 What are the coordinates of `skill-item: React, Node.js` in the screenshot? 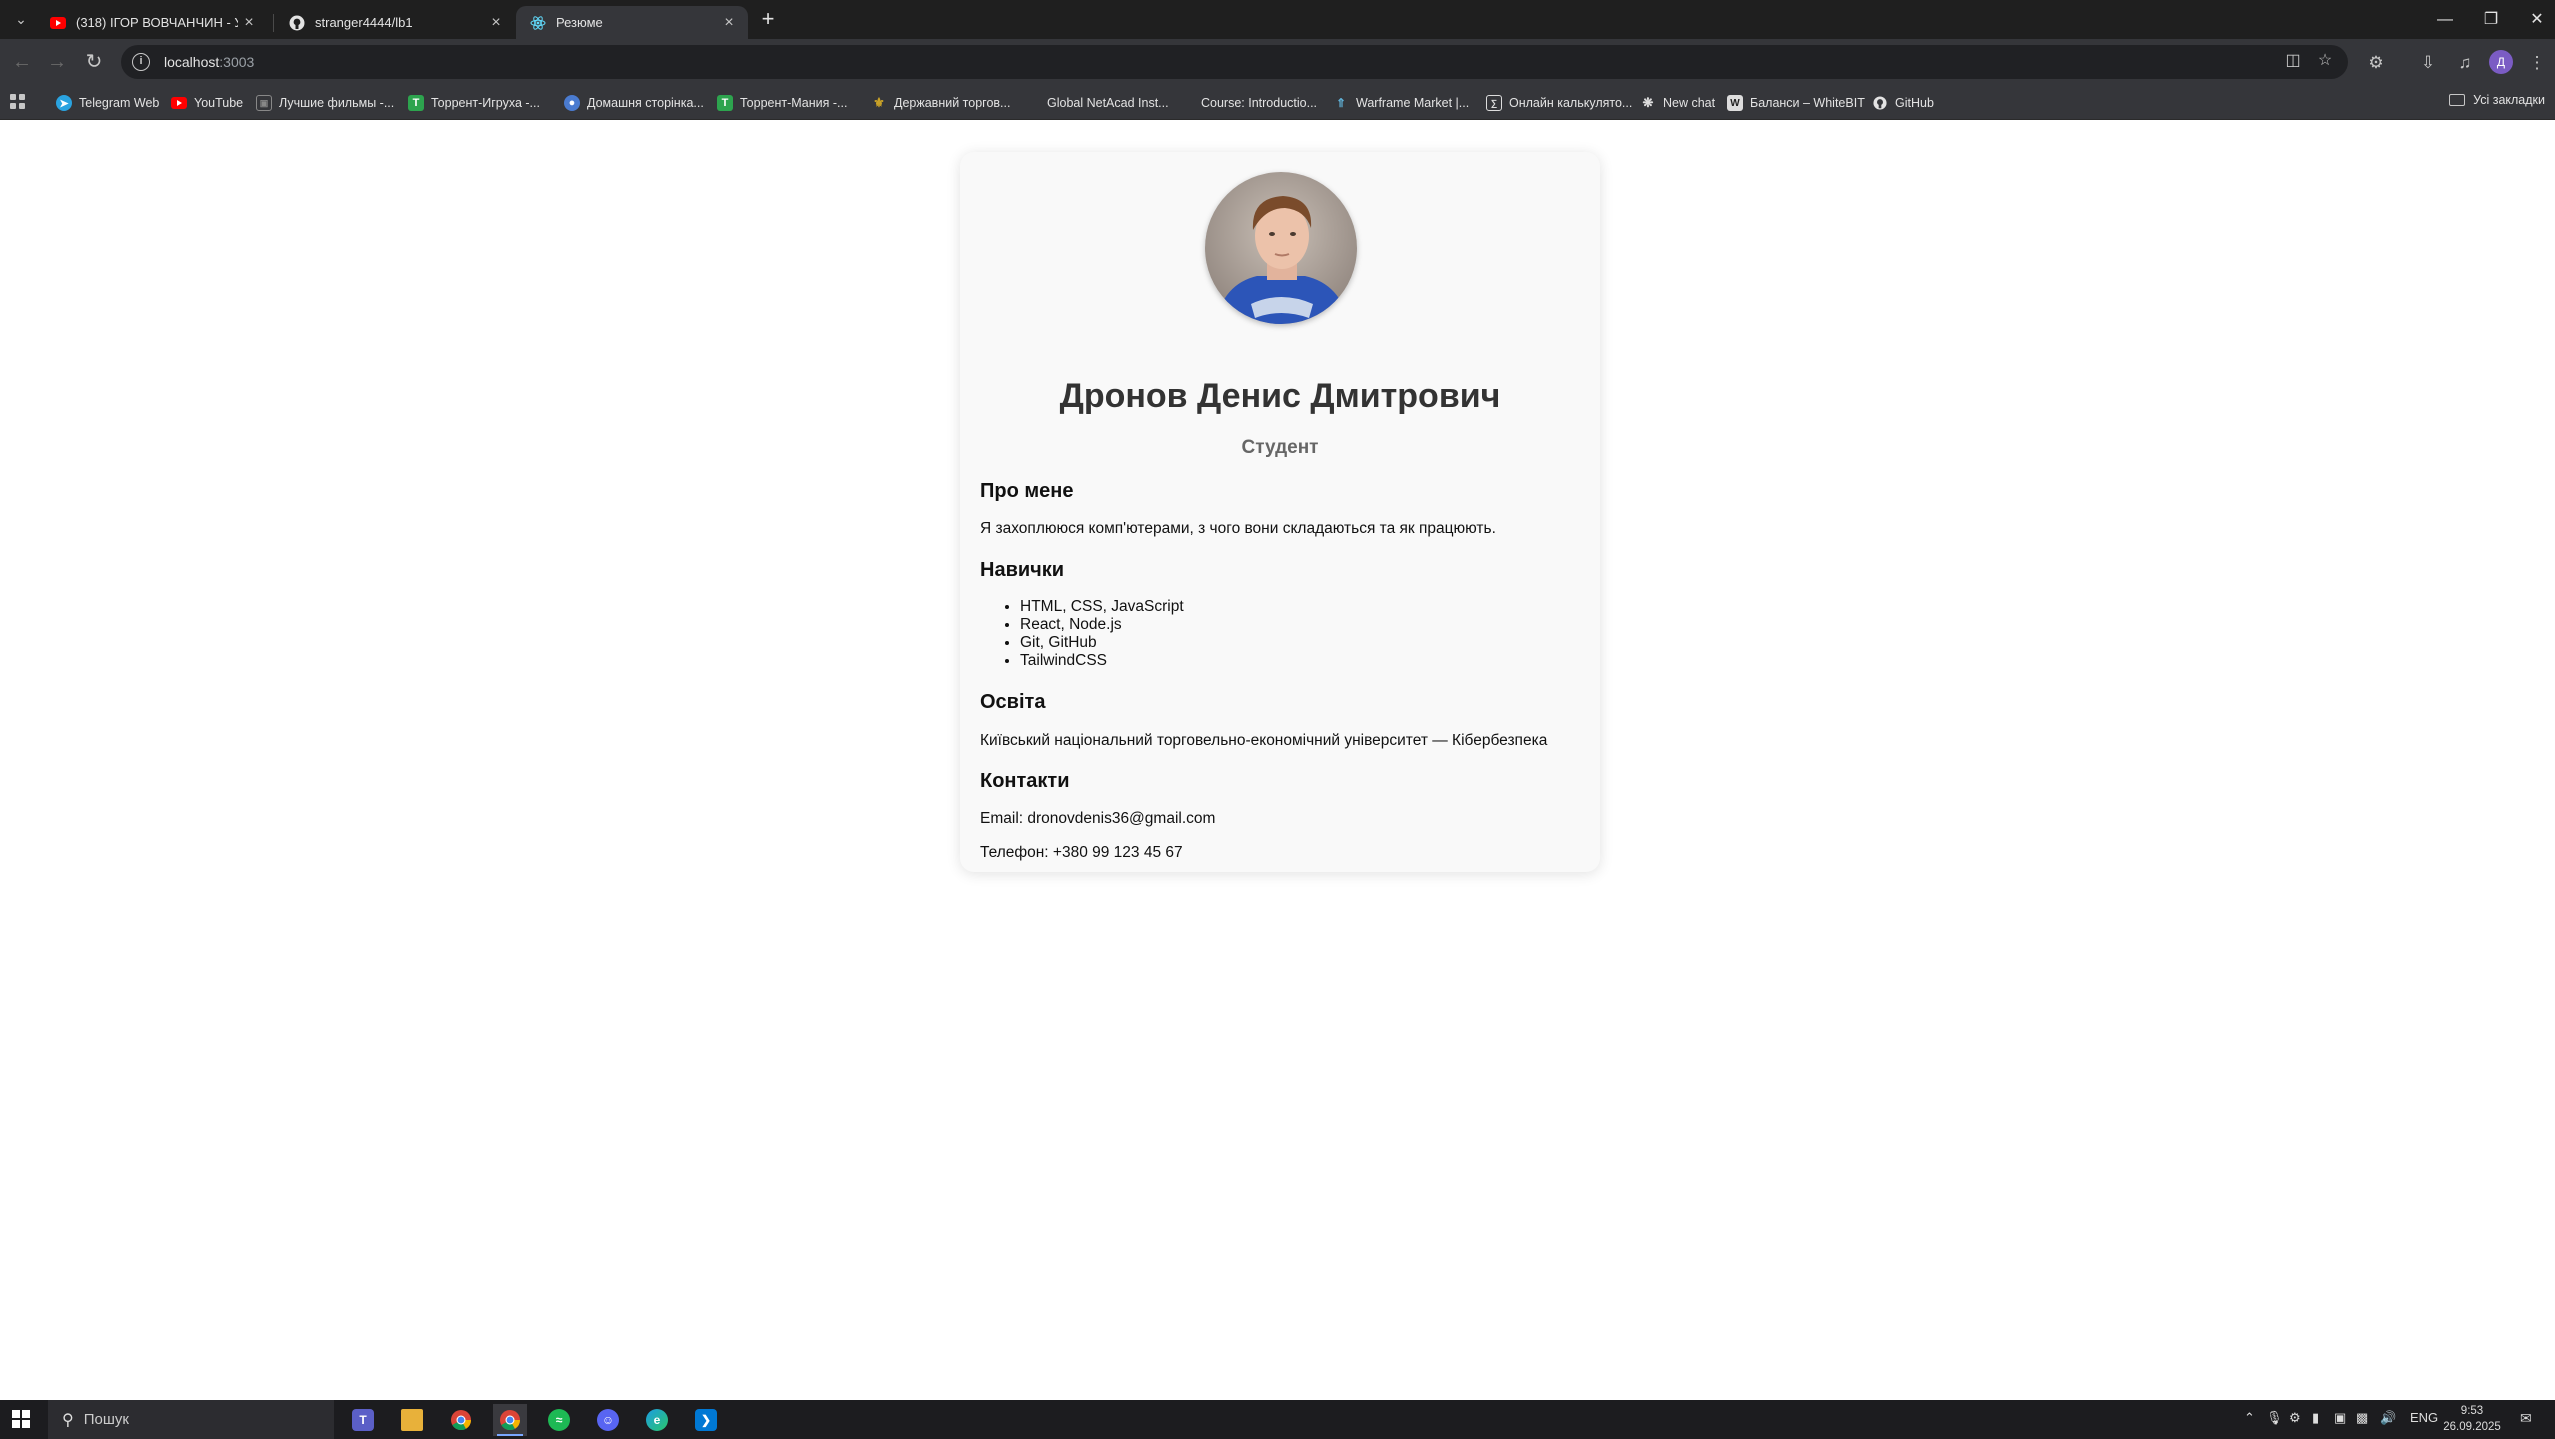 It's located at (1102, 625).